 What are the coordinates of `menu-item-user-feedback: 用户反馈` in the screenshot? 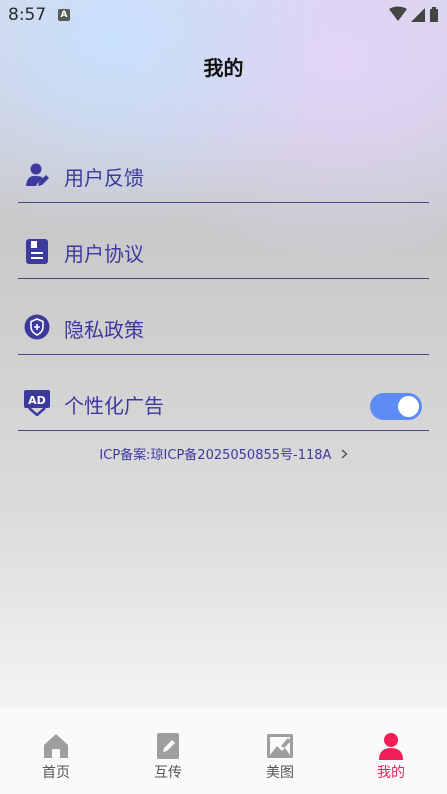 It's located at (223, 176).